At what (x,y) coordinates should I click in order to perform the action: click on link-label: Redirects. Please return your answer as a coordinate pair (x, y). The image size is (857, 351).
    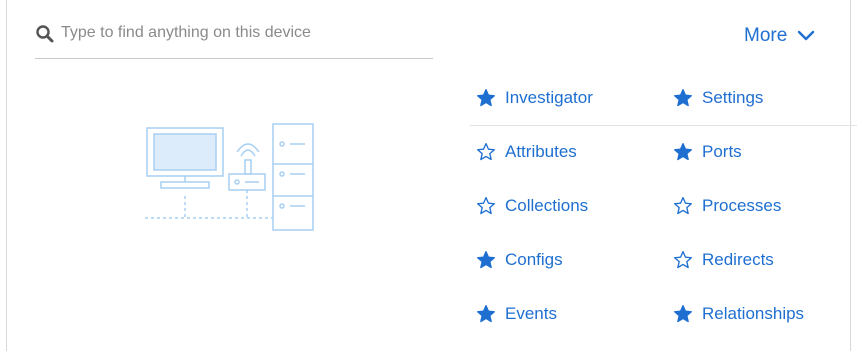
    Looking at the image, I should click on (738, 259).